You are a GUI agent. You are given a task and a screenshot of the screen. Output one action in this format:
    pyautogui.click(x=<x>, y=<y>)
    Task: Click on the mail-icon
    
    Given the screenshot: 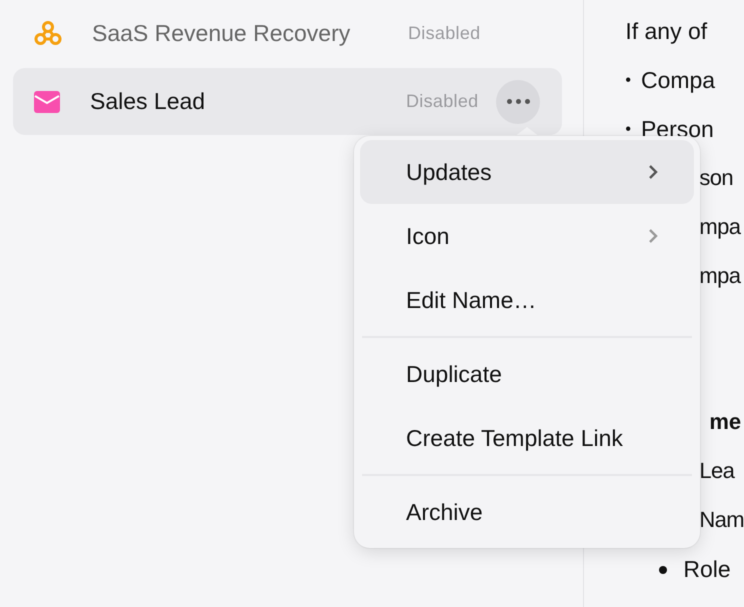 What is the action you would take?
    pyautogui.click(x=47, y=101)
    